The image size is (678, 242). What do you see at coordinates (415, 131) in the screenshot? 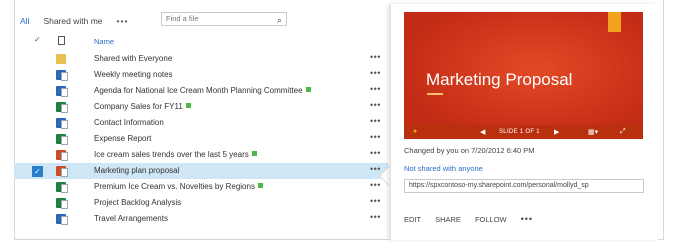
I see `slide-indicator-icon: ●` at bounding box center [415, 131].